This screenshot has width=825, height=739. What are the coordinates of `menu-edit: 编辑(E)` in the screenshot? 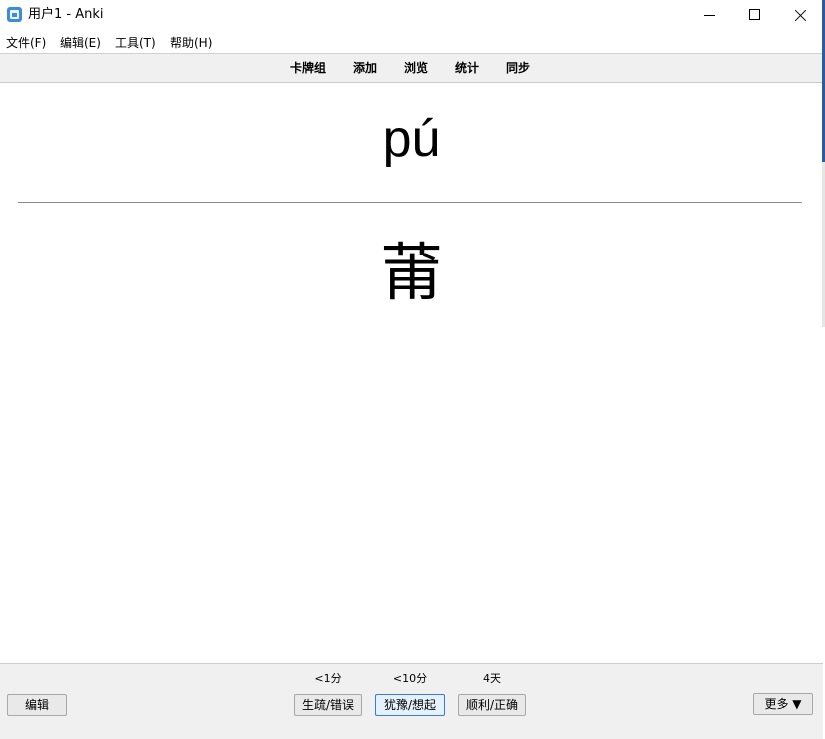 It's located at (80, 43).